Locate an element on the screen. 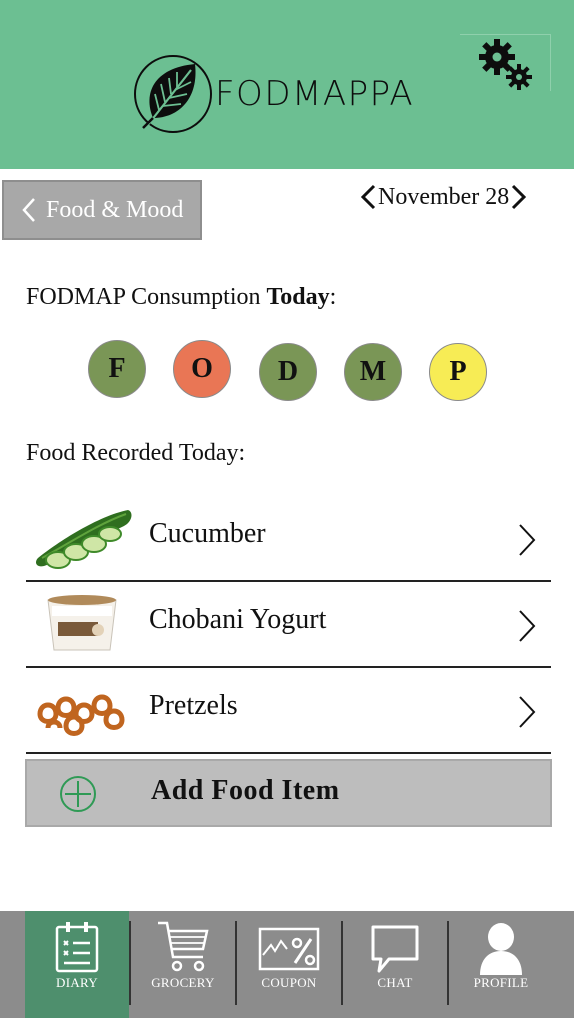 This screenshot has width=574, height=1018. yogurt-image is located at coordinates (82, 623).